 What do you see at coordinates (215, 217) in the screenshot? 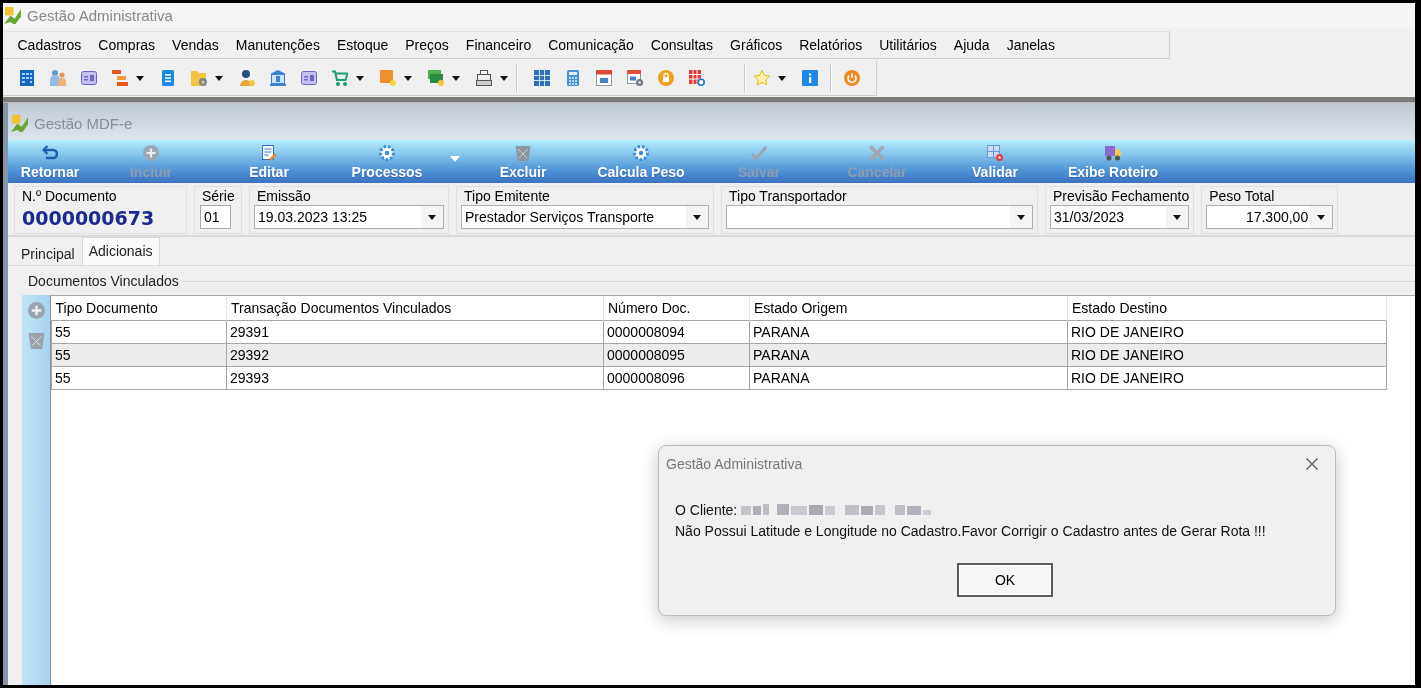
I see `text-field: 01` at bounding box center [215, 217].